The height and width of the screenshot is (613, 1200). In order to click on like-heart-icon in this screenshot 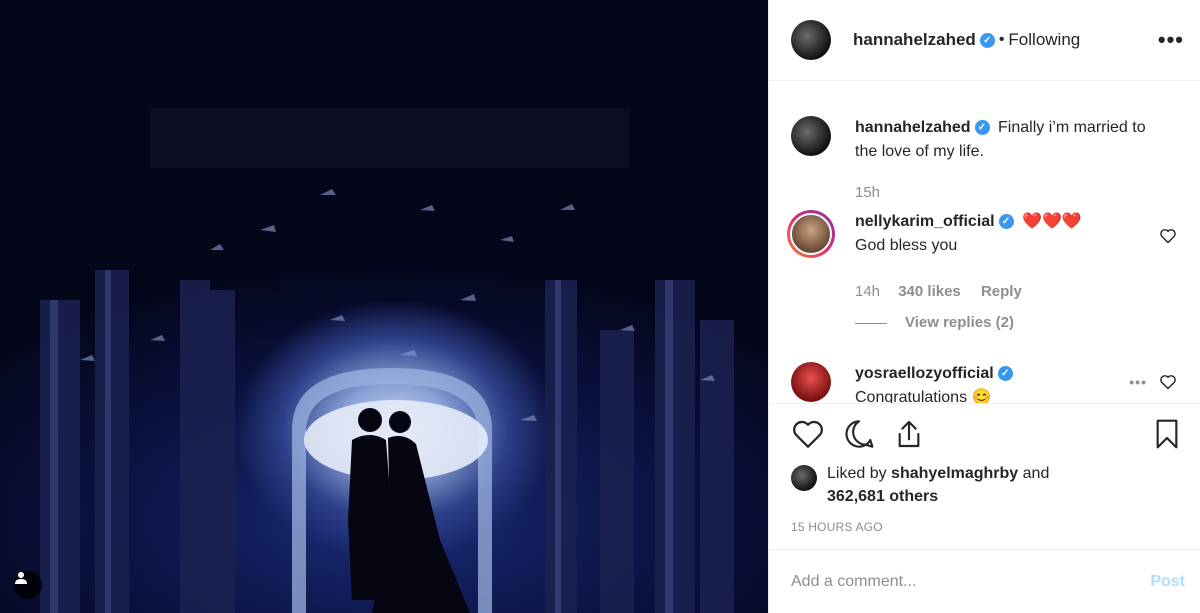, I will do `click(808, 434)`.